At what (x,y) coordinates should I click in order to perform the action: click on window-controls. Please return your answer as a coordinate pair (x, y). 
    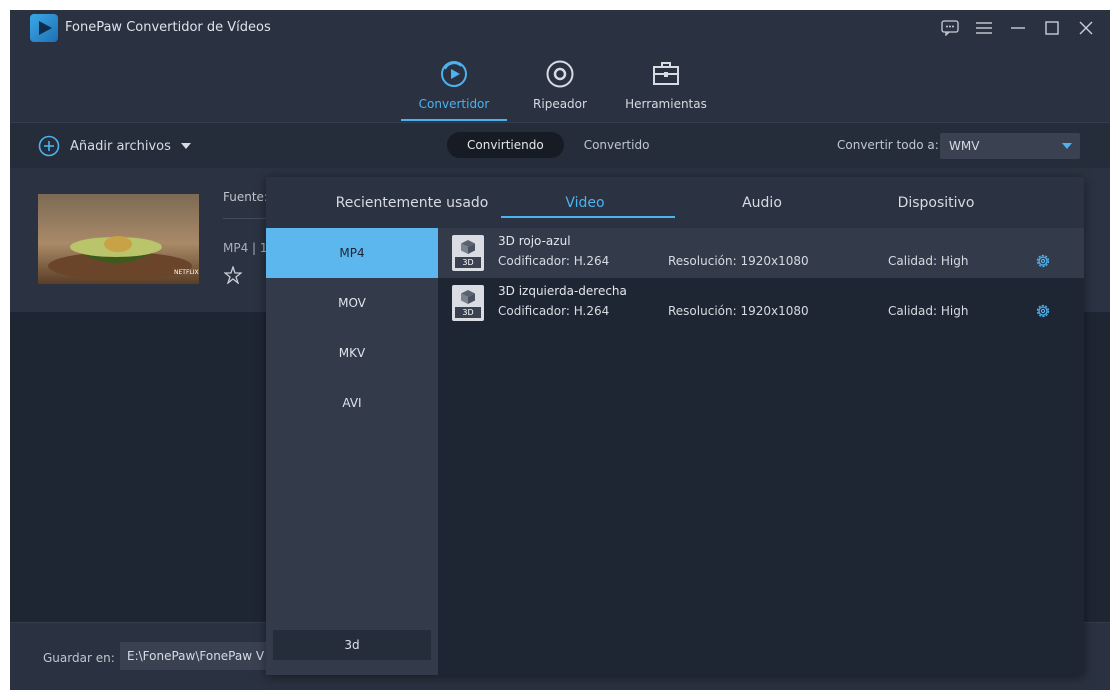
    Looking at the image, I should click on (1018, 28).